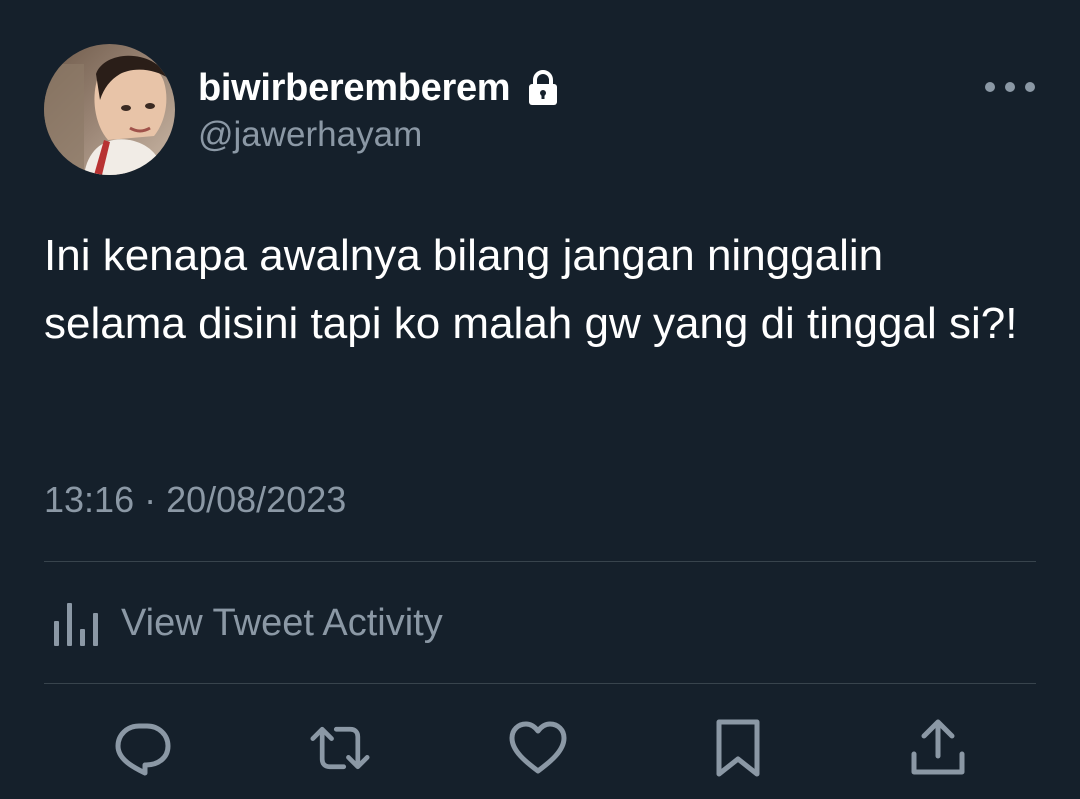 The image size is (1080, 799). I want to click on view-tweet-activity-button: View Tweet Activity, so click(246, 623).